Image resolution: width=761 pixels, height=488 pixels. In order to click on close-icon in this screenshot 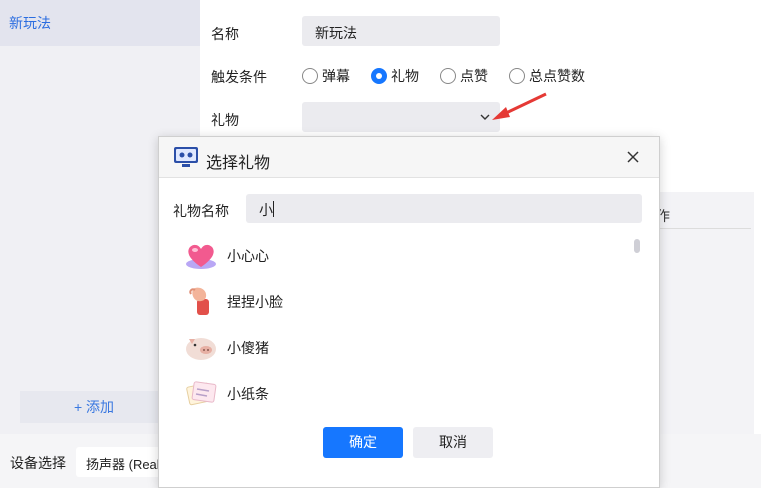, I will do `click(633, 157)`.